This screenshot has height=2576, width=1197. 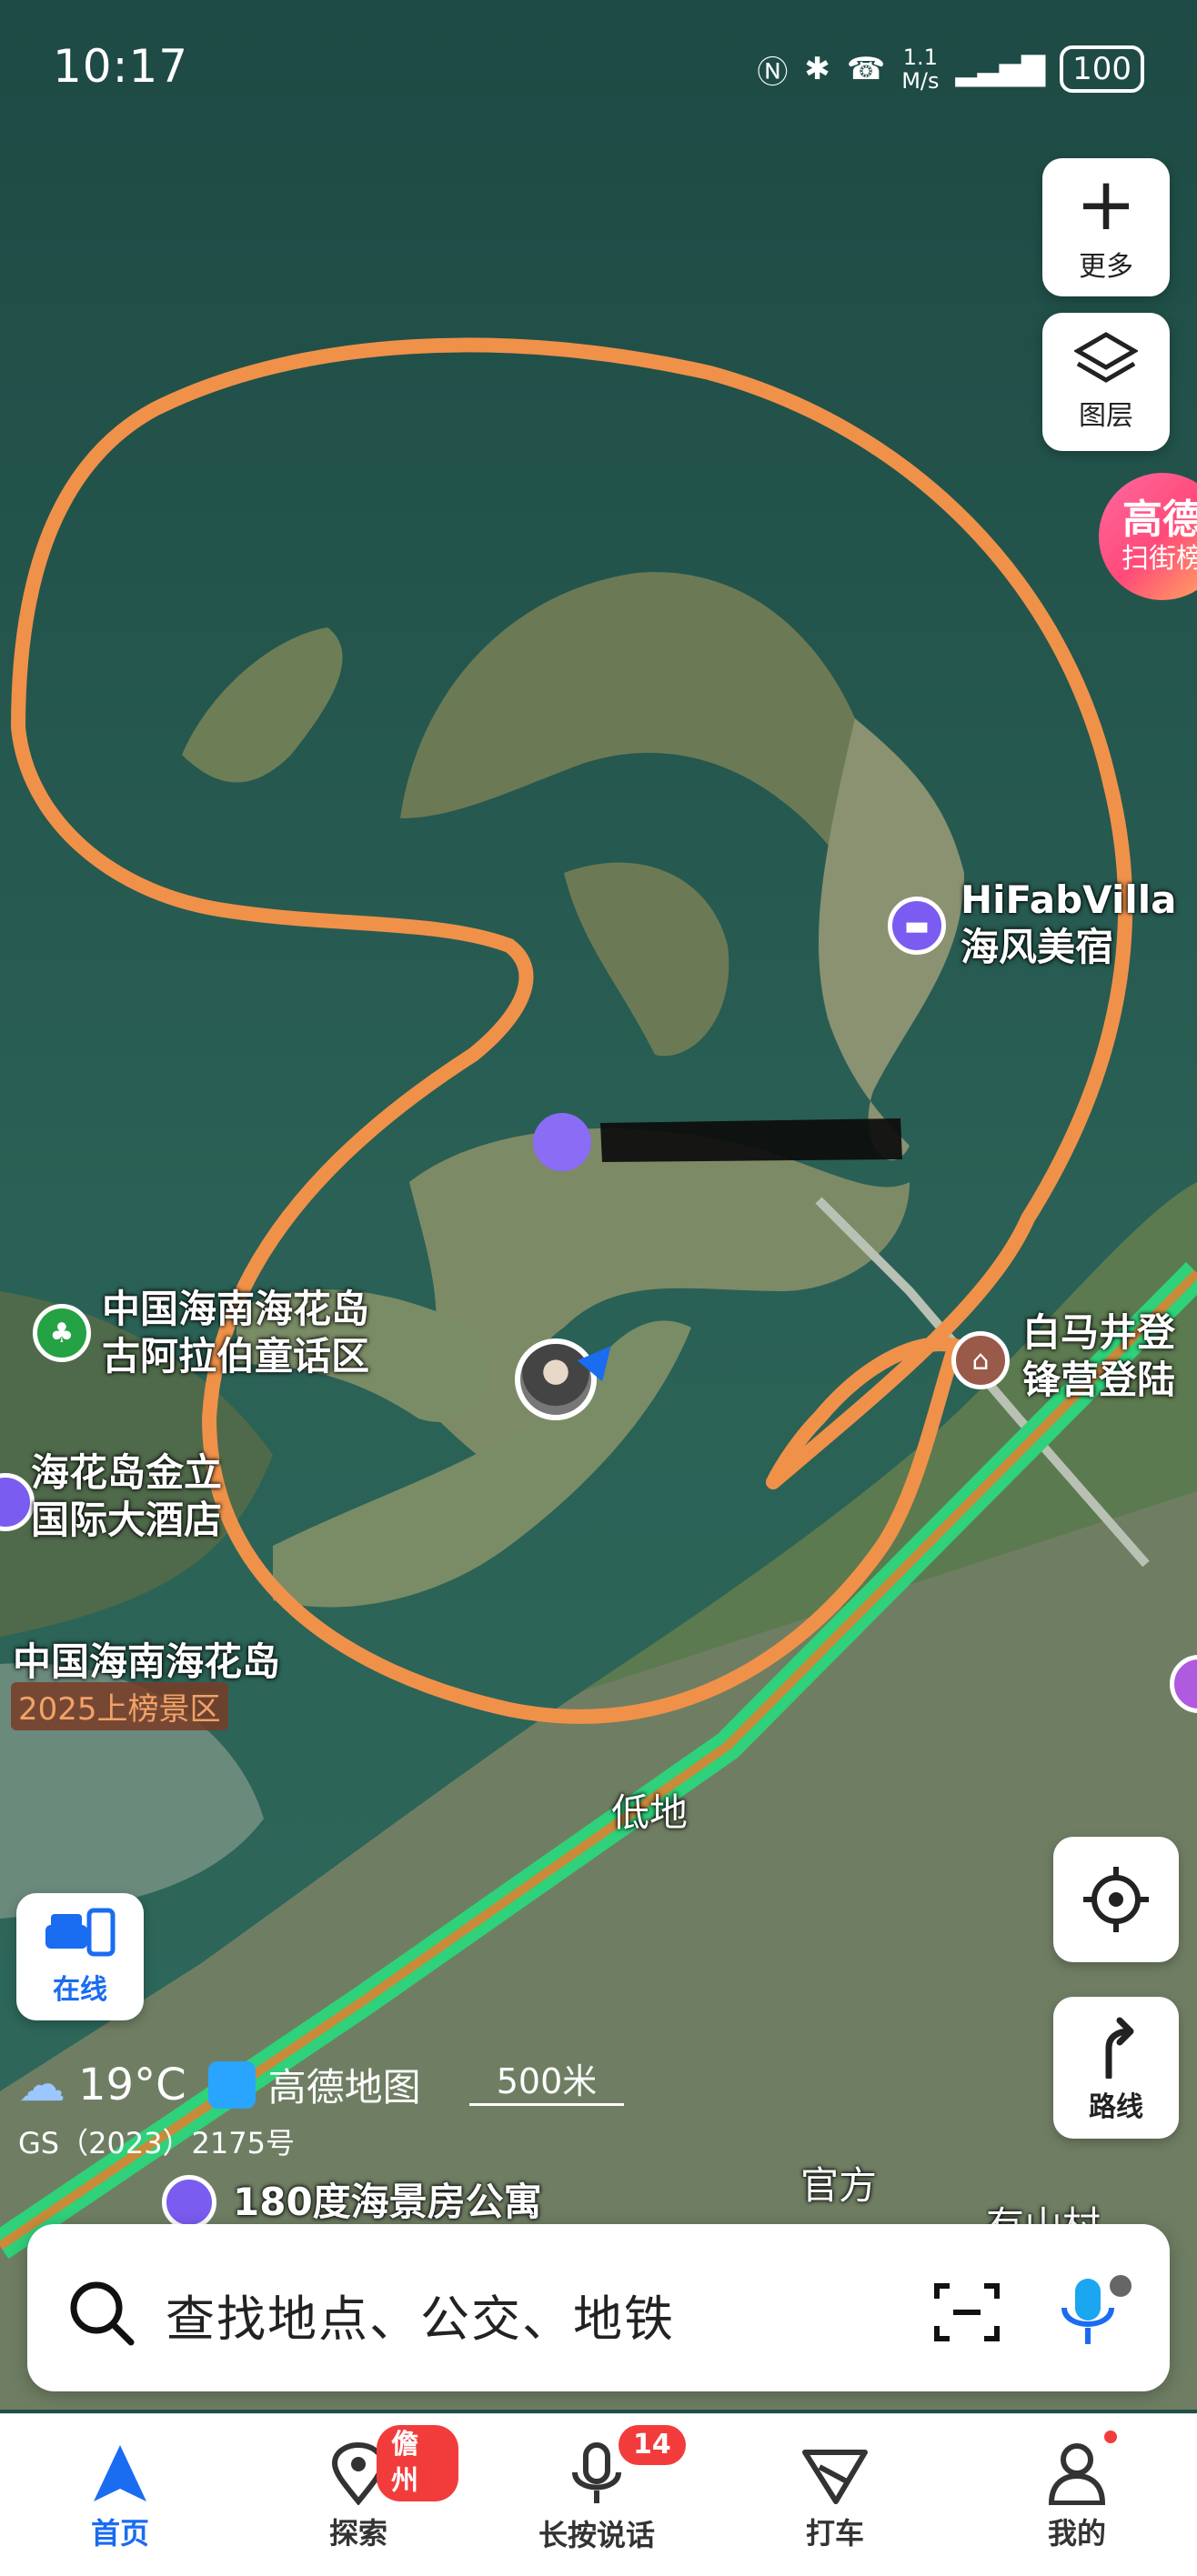 What do you see at coordinates (420, 2315) in the screenshot?
I see `search-input: 查找地点、公交、地铁` at bounding box center [420, 2315].